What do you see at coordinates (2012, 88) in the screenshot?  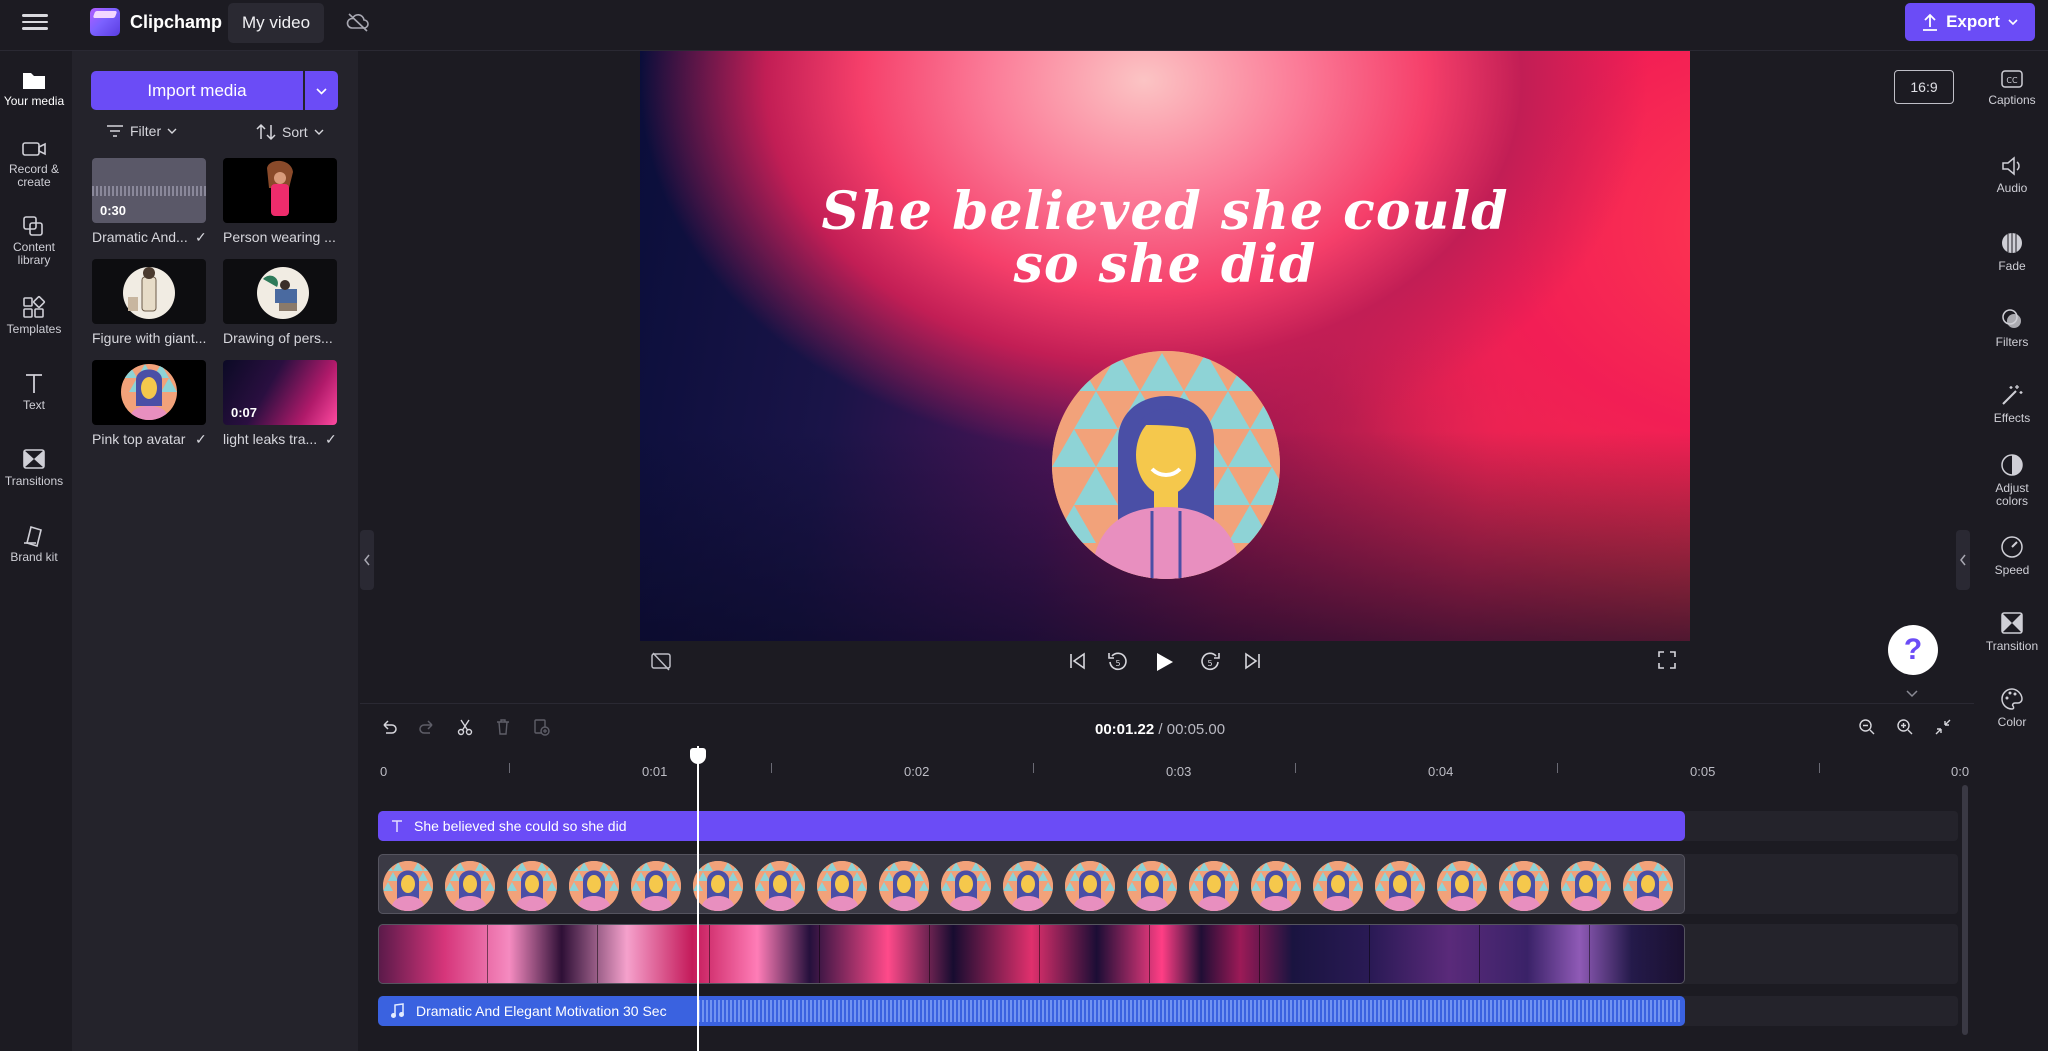 I see `prop-captions: CC Captions` at bounding box center [2012, 88].